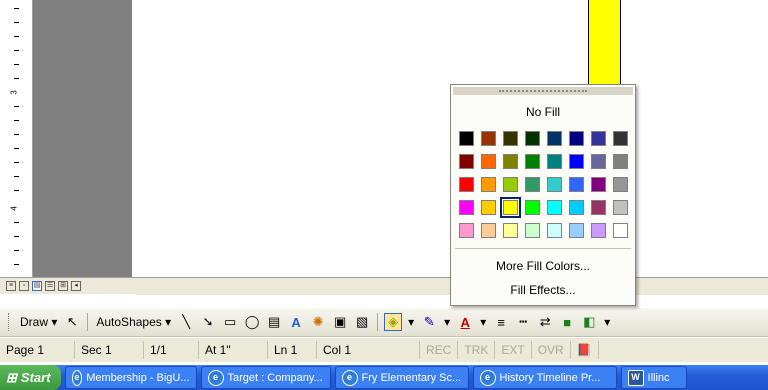 This screenshot has height=390, width=768. What do you see at coordinates (447, 322) in the screenshot?
I see `line-color-dropdown: ▾` at bounding box center [447, 322].